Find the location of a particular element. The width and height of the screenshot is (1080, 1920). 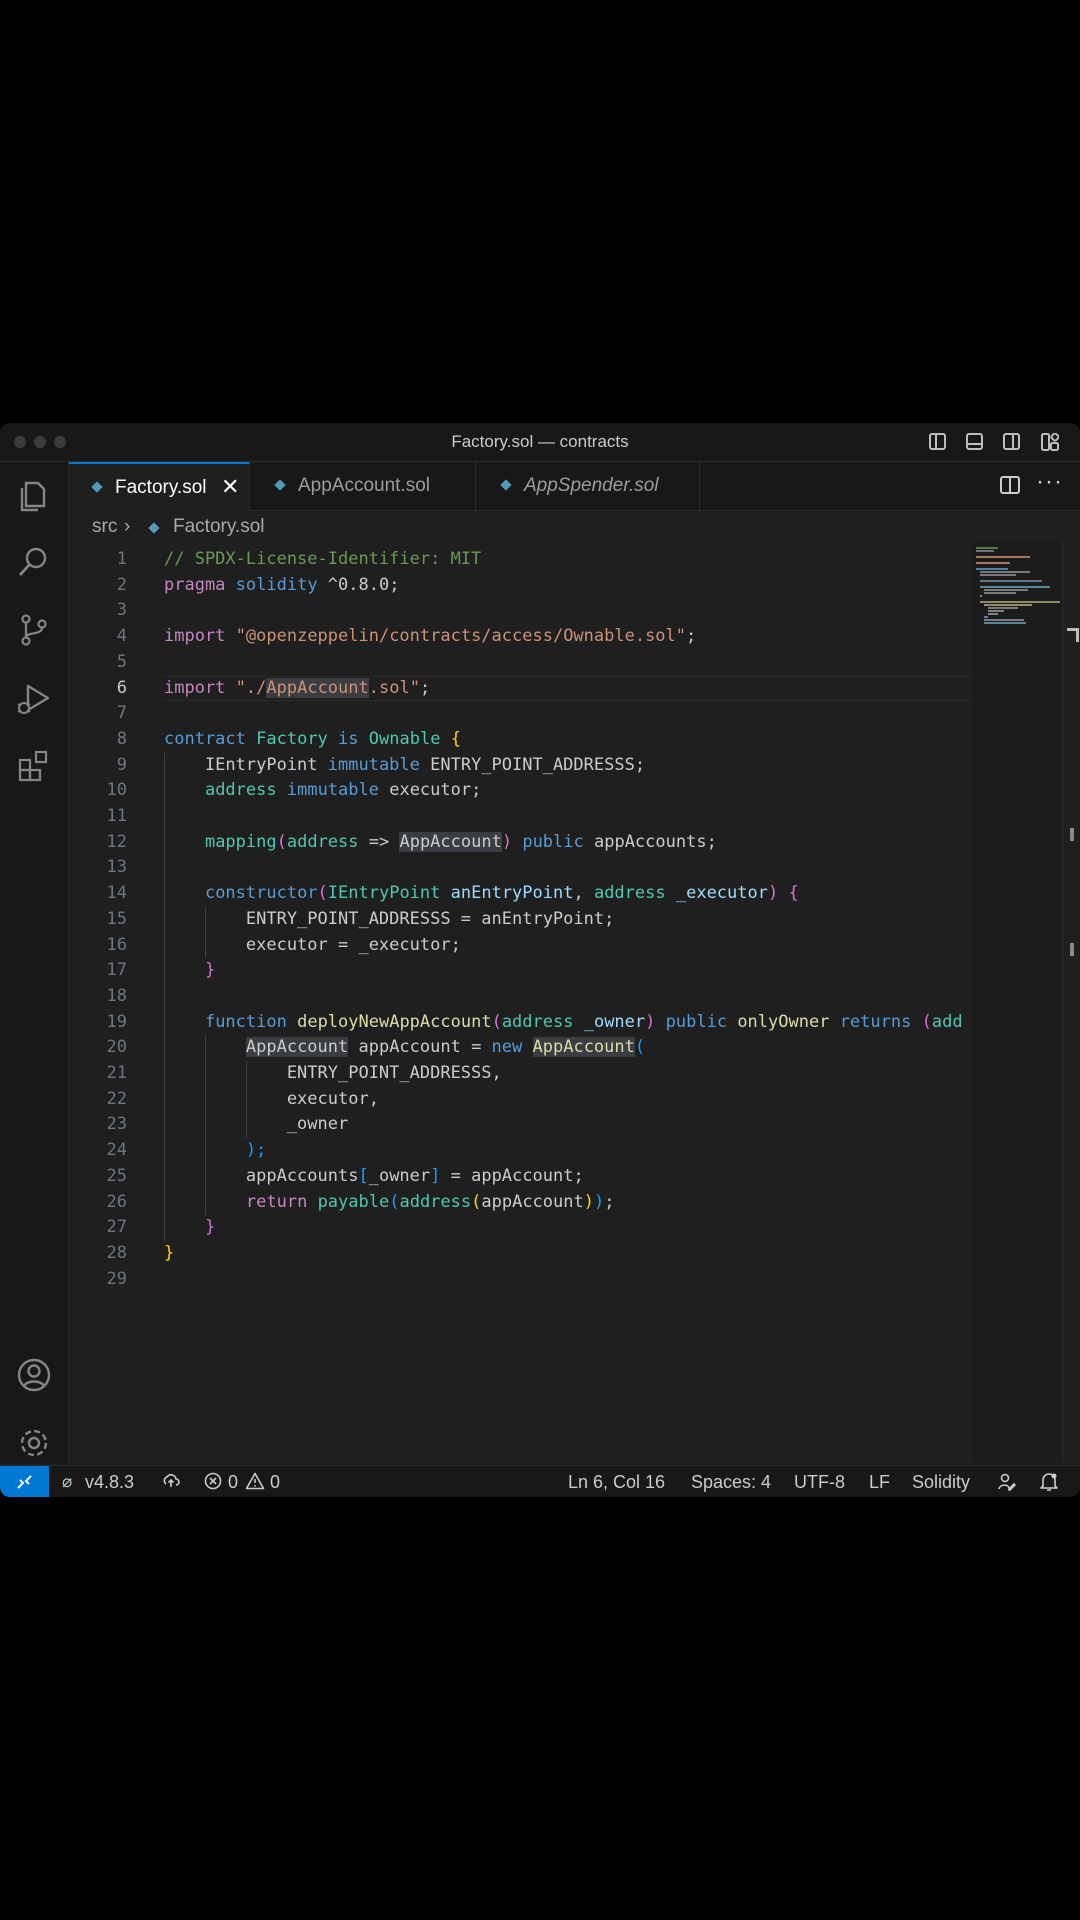

line-number: 11 is located at coordinates (116, 816).